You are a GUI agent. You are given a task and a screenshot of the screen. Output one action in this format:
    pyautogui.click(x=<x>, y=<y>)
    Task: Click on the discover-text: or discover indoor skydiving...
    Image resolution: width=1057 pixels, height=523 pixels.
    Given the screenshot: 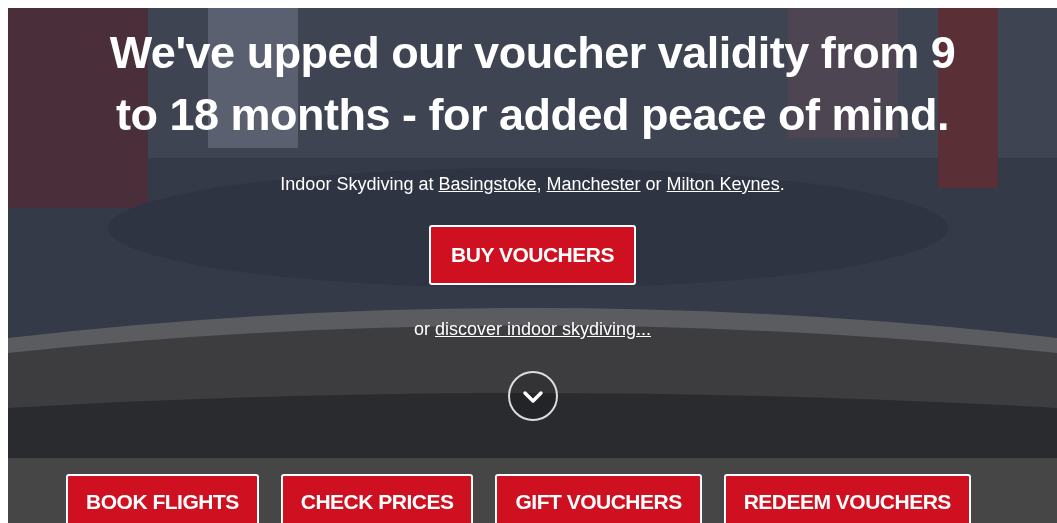 What is the action you would take?
    pyautogui.click(x=532, y=329)
    